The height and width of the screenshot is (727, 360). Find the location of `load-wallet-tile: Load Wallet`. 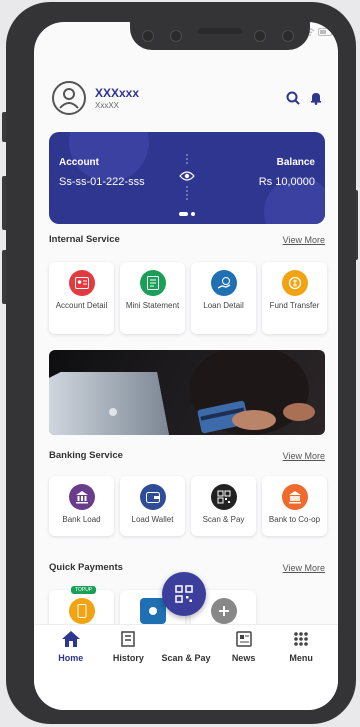

load-wallet-tile: Load Wallet is located at coordinates (152, 506).